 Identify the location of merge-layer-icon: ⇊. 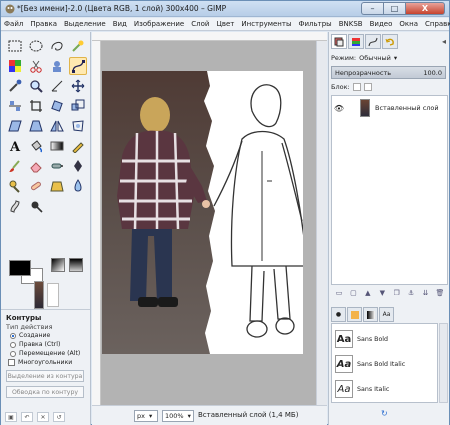
(426, 293).